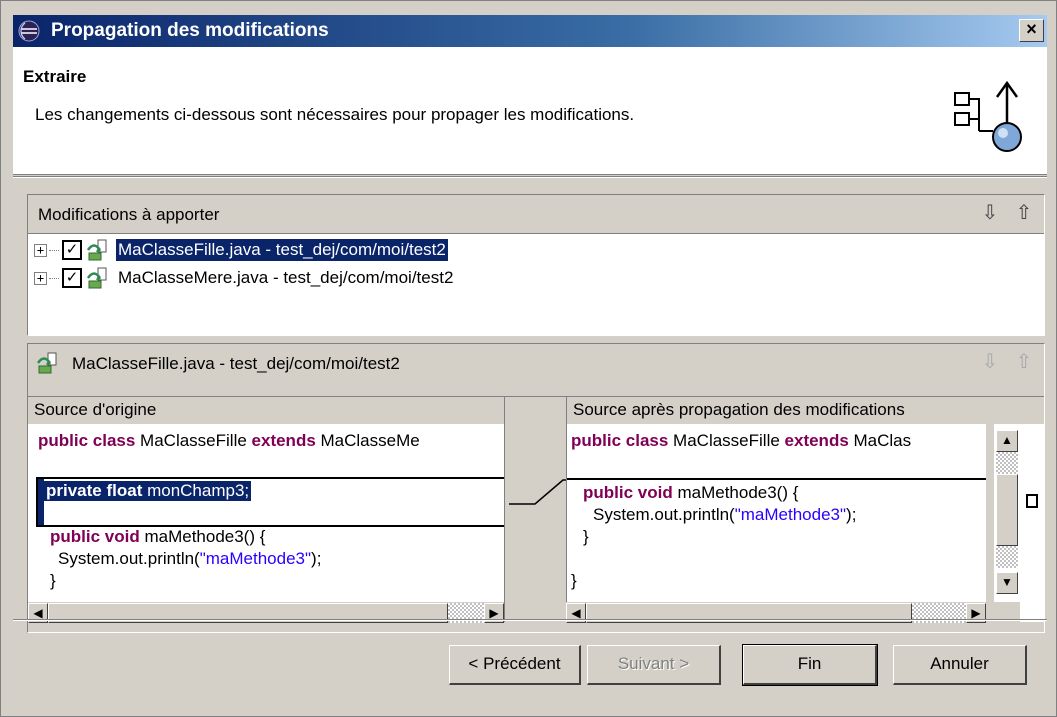 The height and width of the screenshot is (717, 1057). I want to click on right-vertical-scrollbar: ▲ ▼, so click(1007, 513).